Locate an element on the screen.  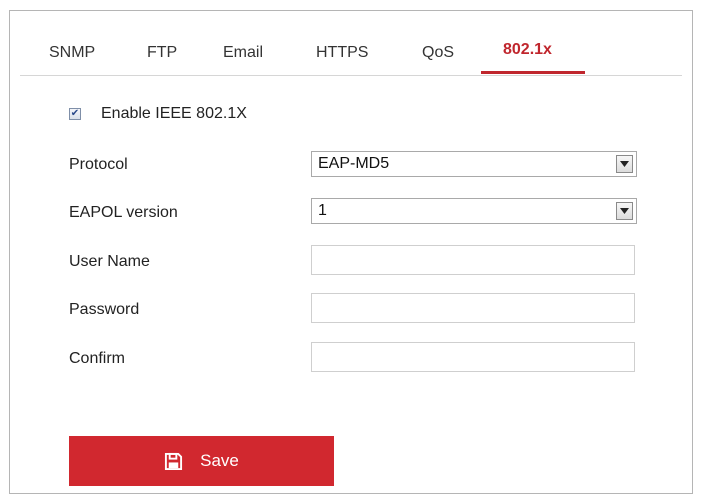
confirm-password-input is located at coordinates (473, 357).